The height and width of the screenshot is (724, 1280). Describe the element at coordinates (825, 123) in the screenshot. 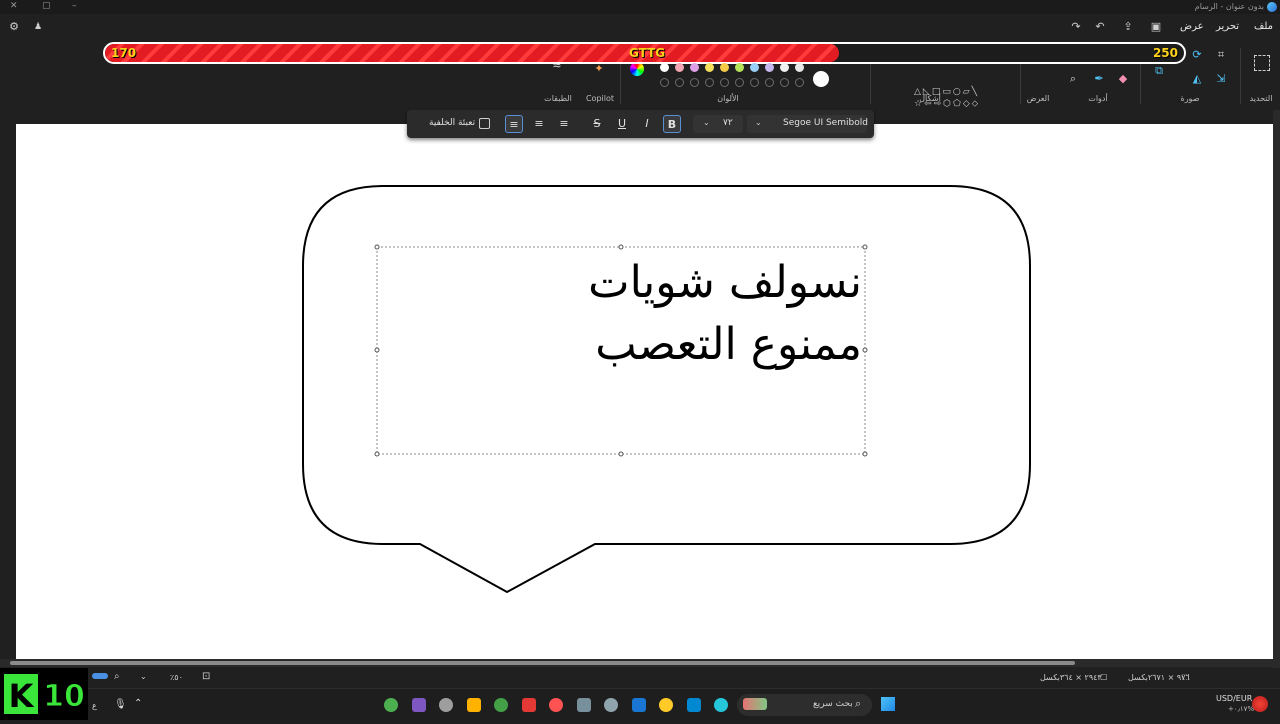

I see `font-family-value: Segoe UI Semibold` at that location.